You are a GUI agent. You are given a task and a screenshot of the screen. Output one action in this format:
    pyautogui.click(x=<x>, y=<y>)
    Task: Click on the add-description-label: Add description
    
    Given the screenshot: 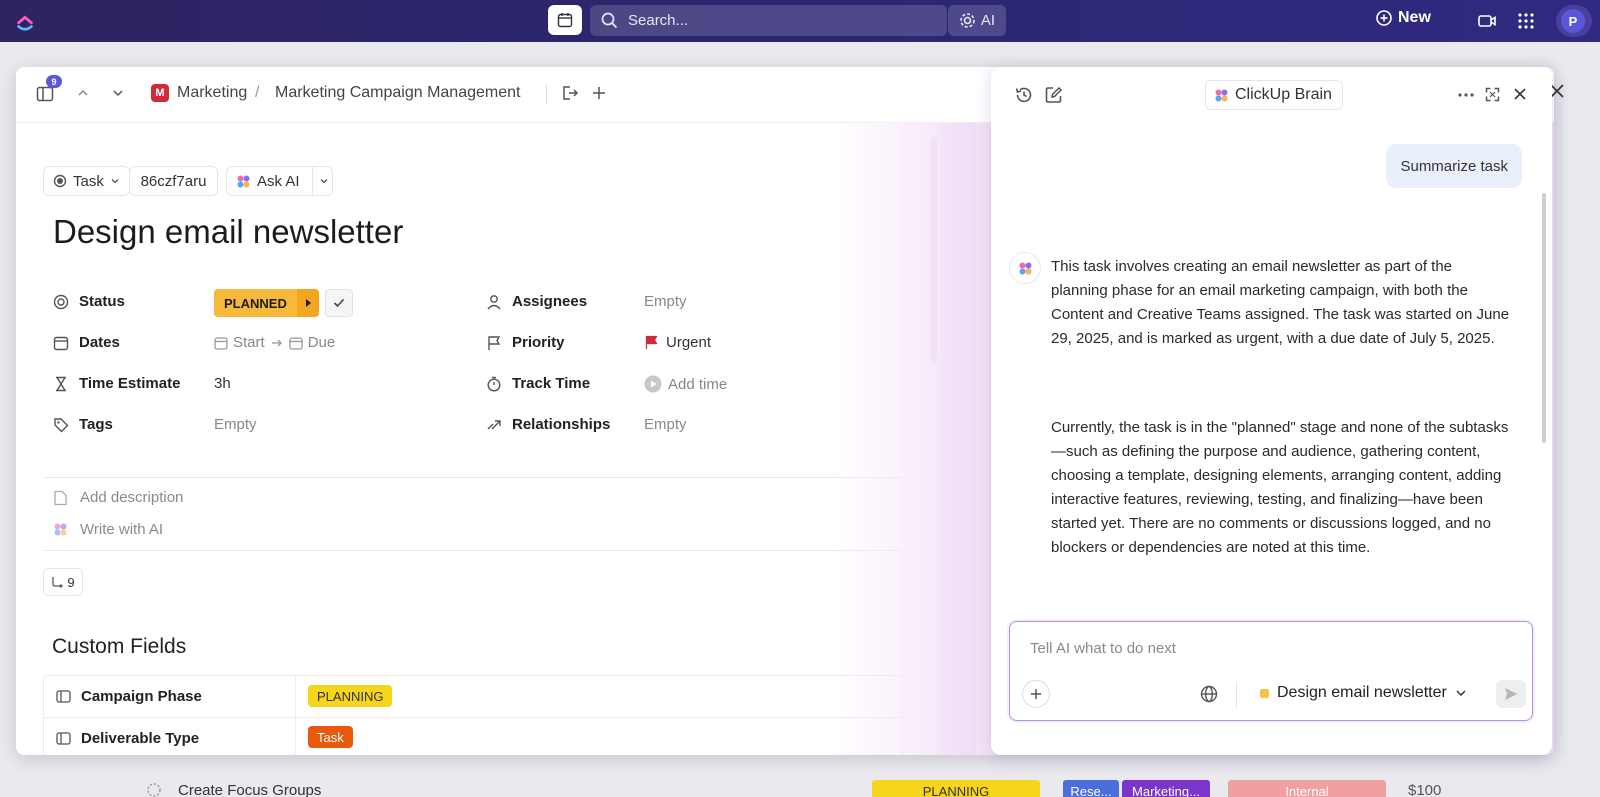 What is the action you would take?
    pyautogui.click(x=132, y=497)
    